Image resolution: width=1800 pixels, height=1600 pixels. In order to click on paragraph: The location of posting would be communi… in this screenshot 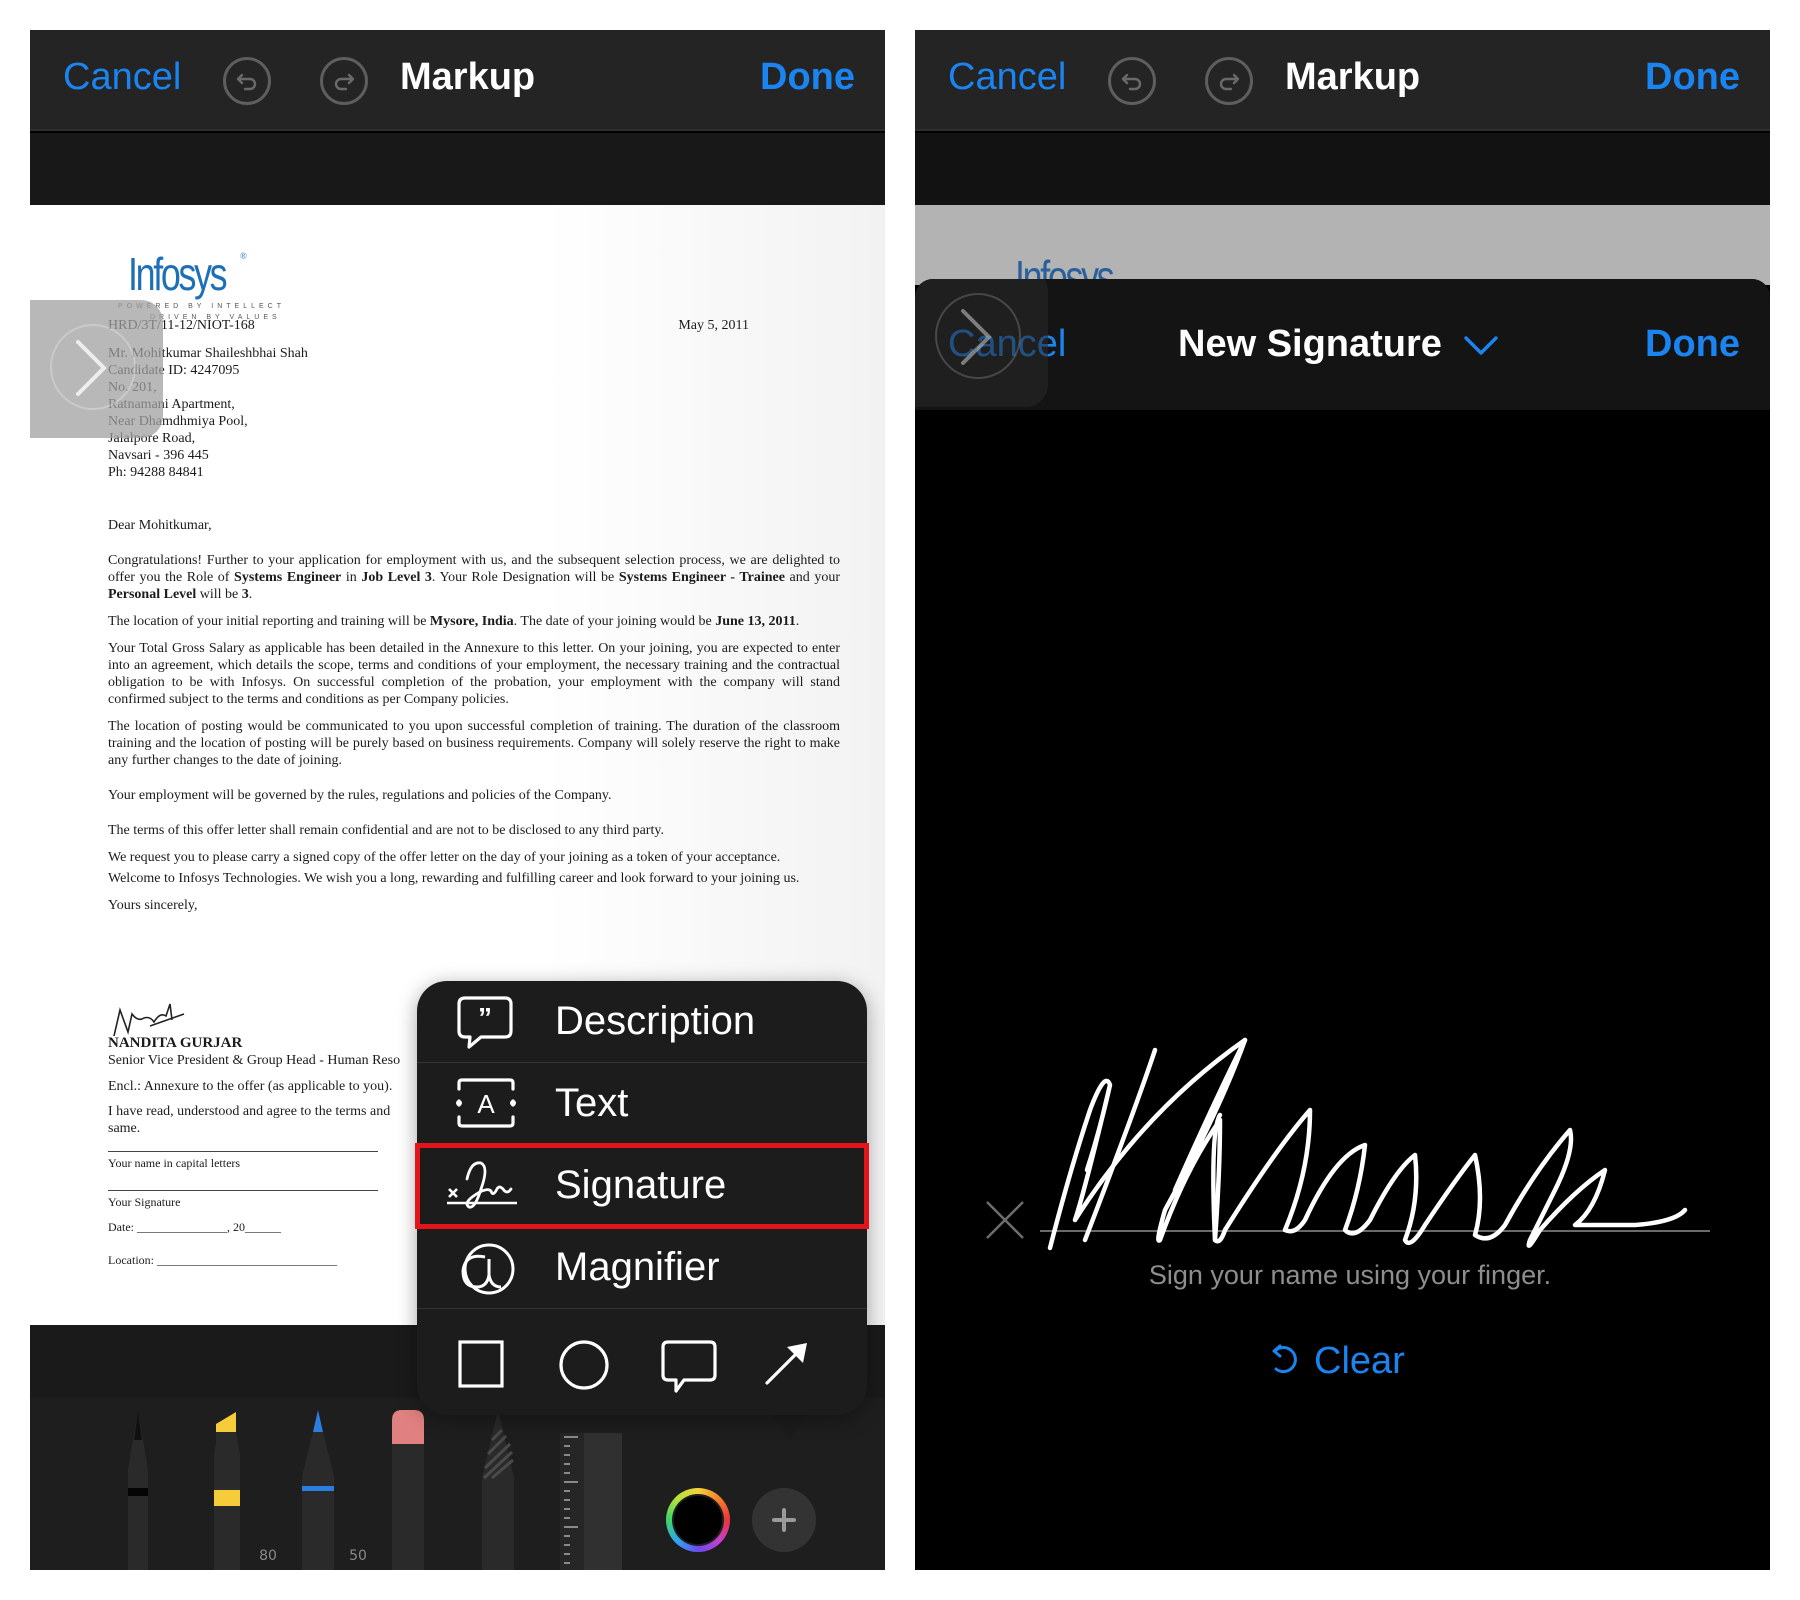, I will do `click(474, 743)`.